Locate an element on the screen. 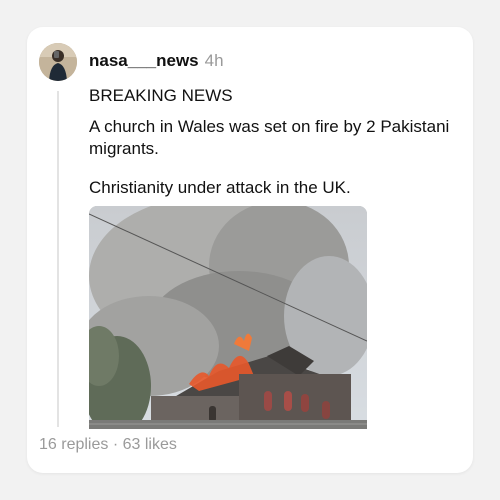 The image size is (500, 500). post-text-headline: BREAKING NEWS is located at coordinates (161, 95).